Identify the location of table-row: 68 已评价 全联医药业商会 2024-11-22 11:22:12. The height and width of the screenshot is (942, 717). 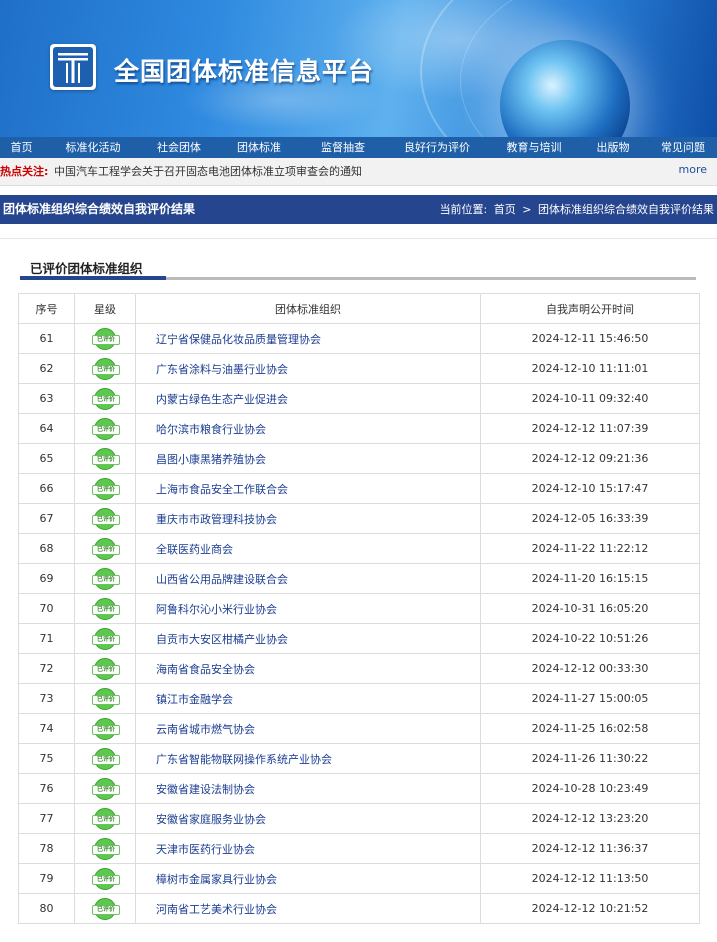
(359, 548).